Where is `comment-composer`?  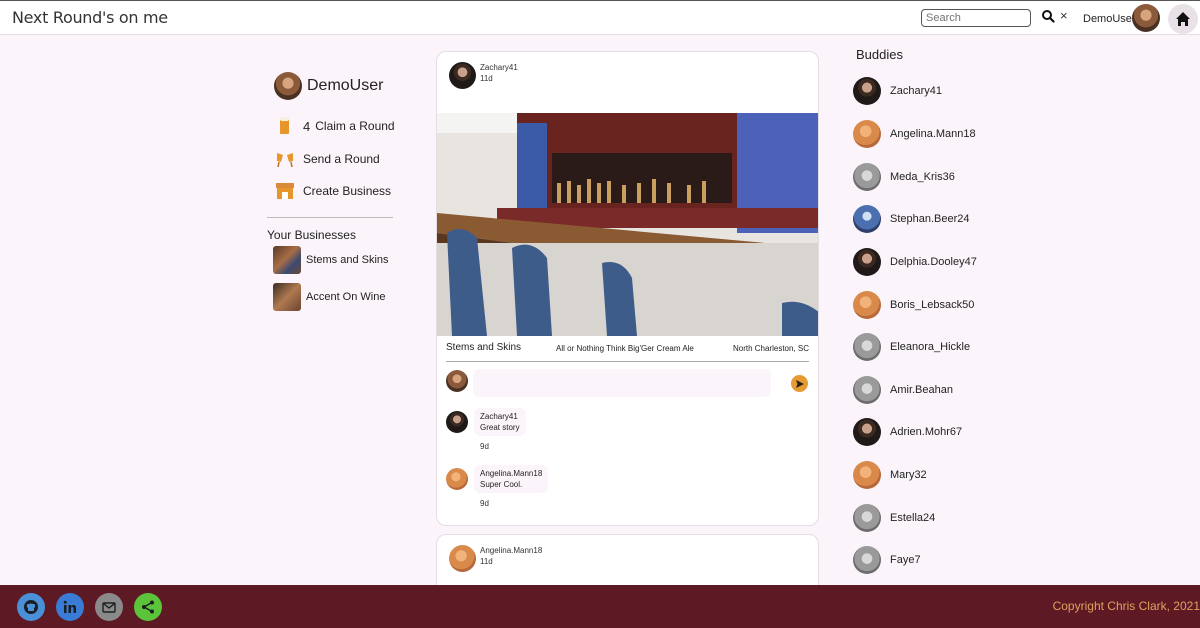
comment-composer is located at coordinates (628, 384).